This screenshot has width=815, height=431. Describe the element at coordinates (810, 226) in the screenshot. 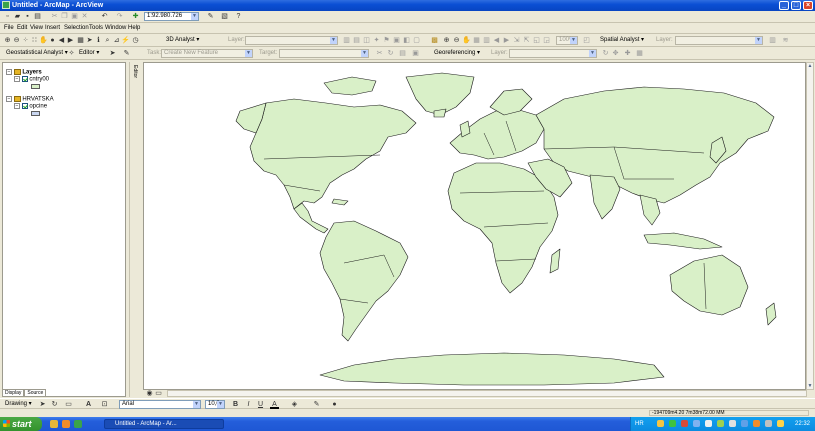

I see `map-vertical-scrollbar: ▲ ▼` at that location.